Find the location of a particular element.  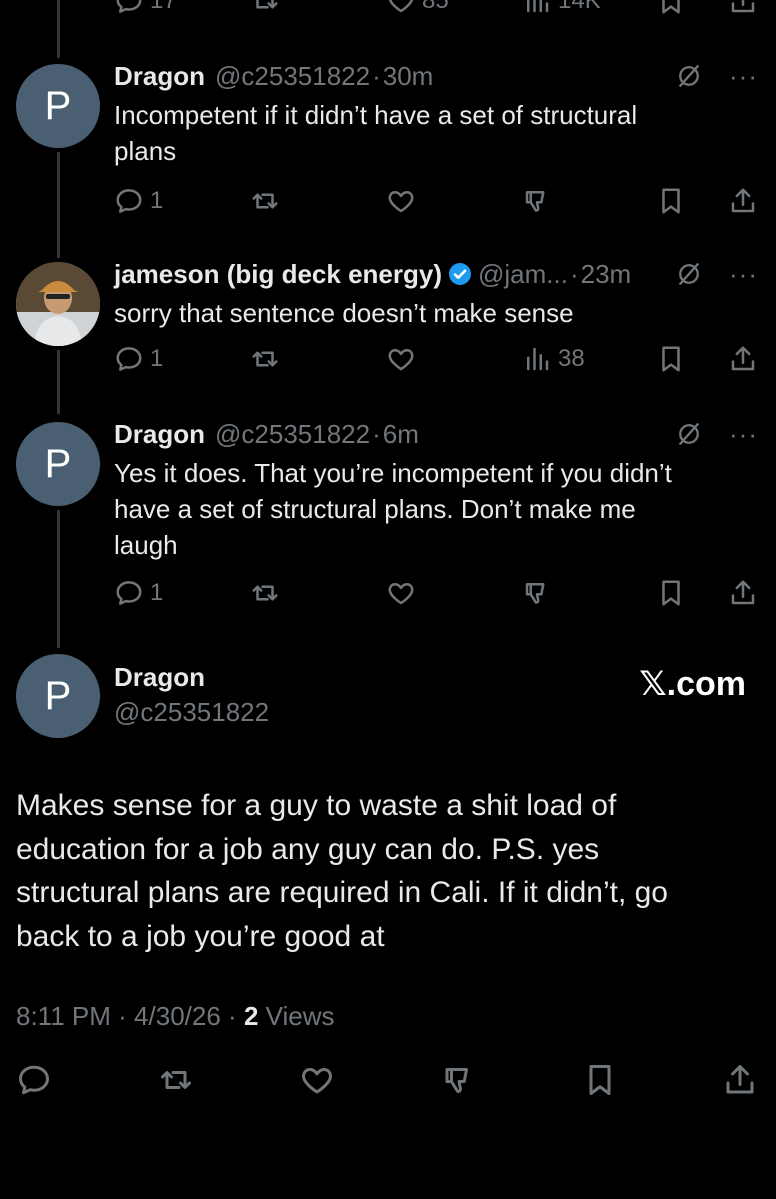

views-button: 38 is located at coordinates (553, 359).